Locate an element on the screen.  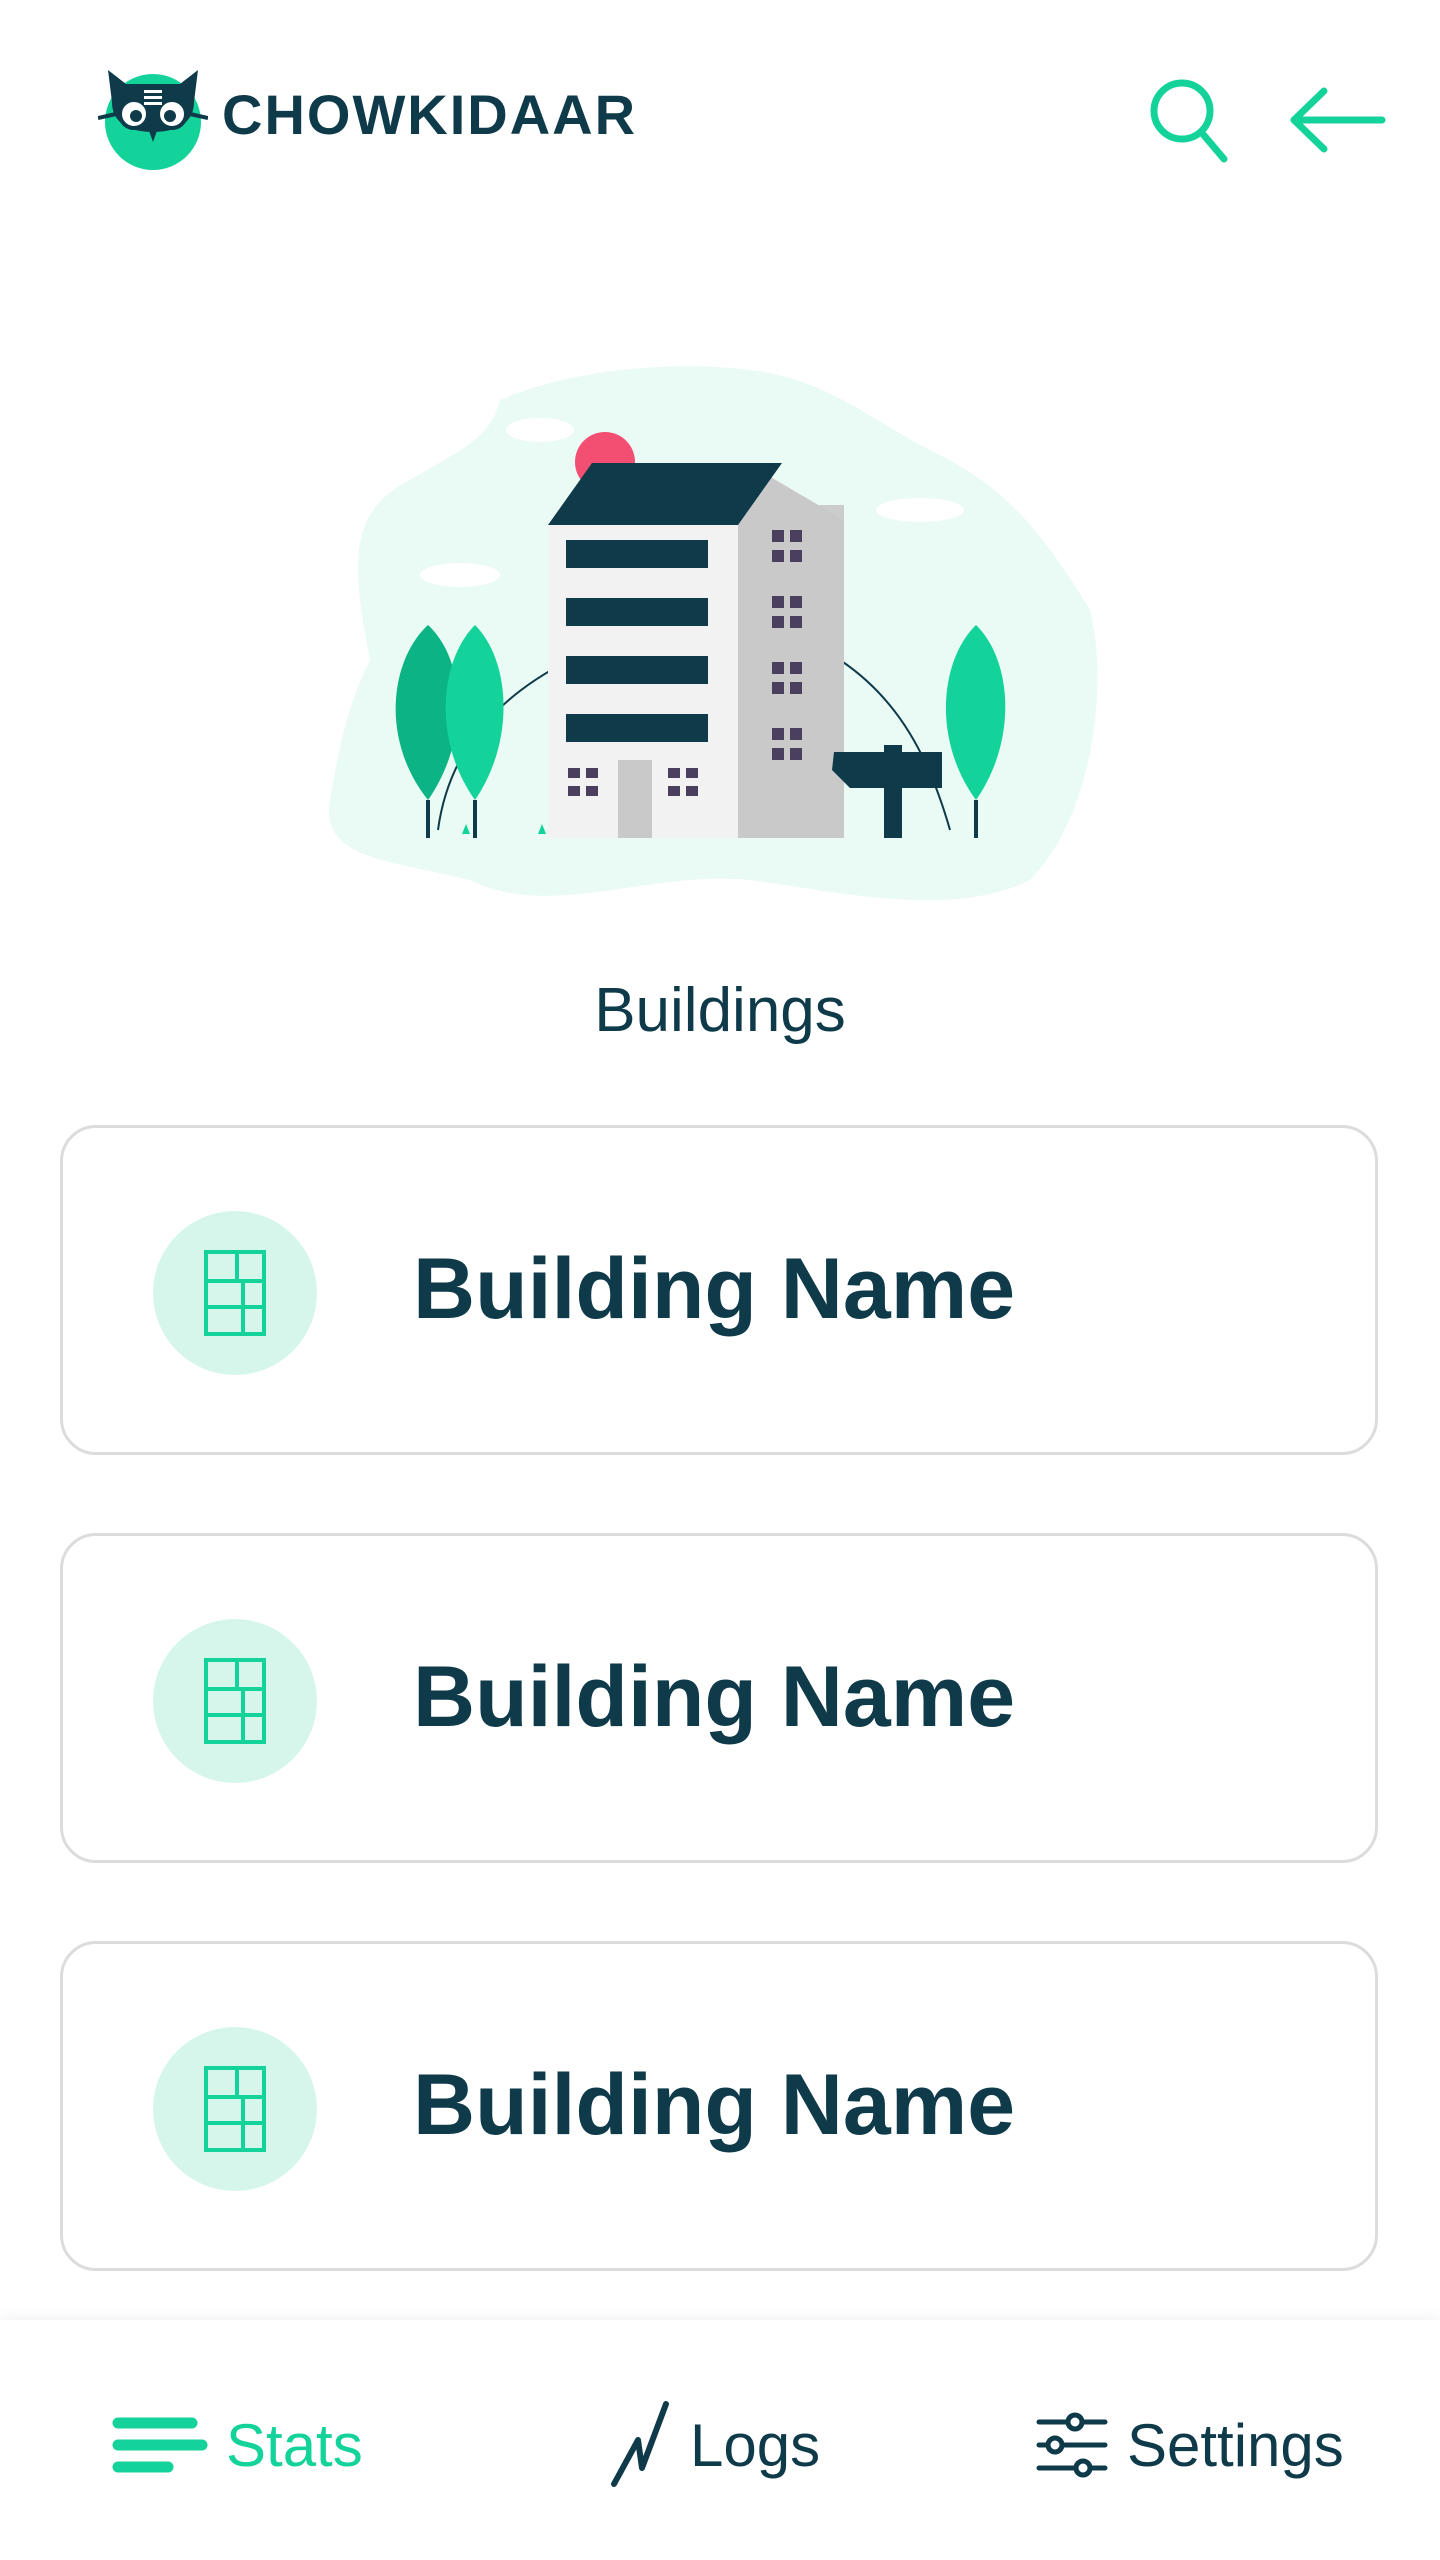
owl-logo-icon is located at coordinates (153, 117).